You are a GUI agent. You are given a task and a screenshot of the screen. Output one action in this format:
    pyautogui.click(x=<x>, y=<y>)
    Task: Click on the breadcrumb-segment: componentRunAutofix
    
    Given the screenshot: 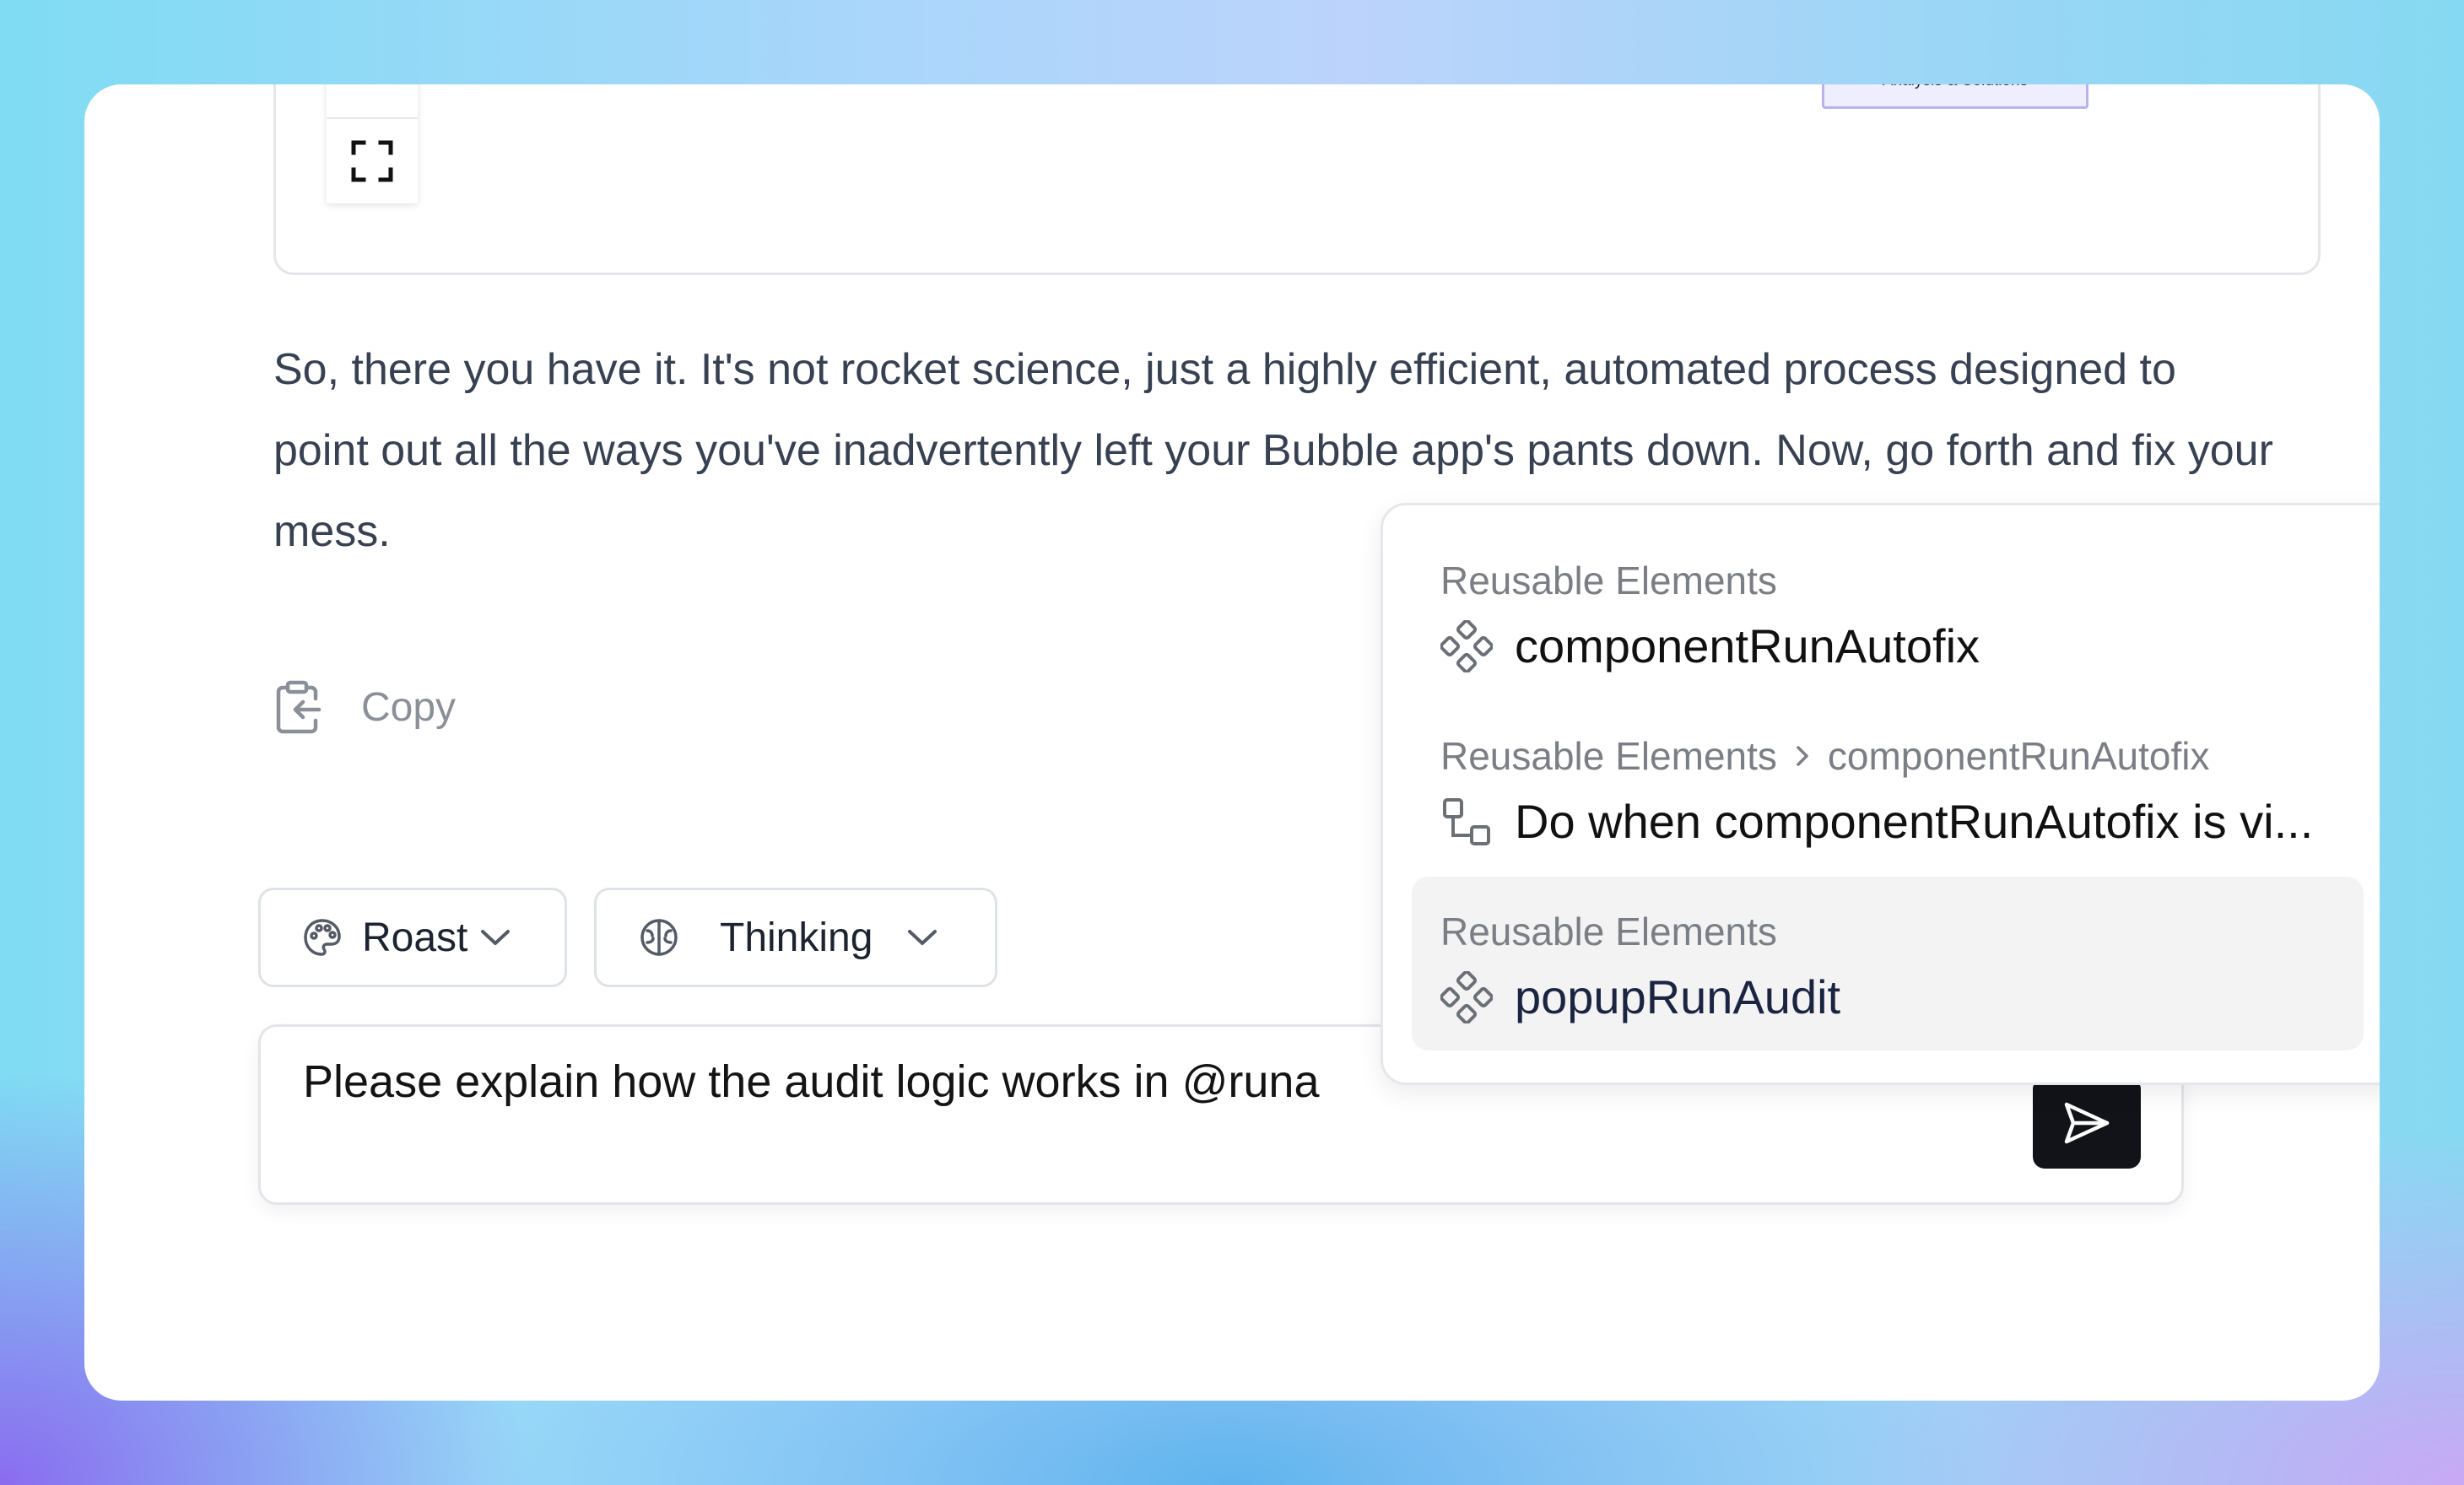 What is the action you would take?
    pyautogui.click(x=2018, y=756)
    